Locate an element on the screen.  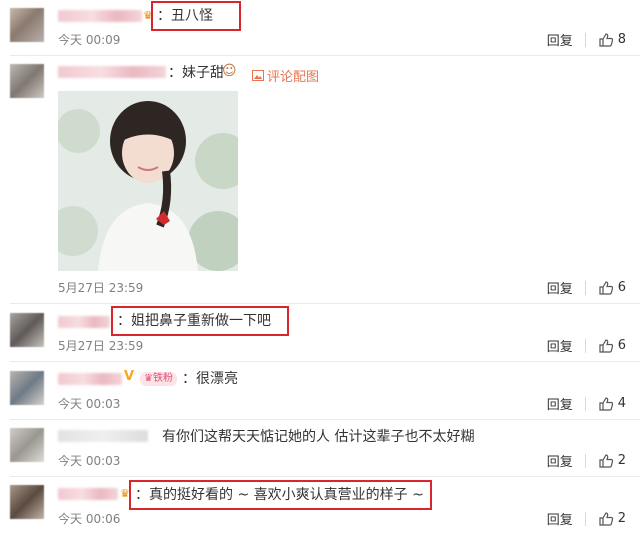
comment-text: ：姐把鼻子重新做一下吧 is located at coordinates (200, 321).